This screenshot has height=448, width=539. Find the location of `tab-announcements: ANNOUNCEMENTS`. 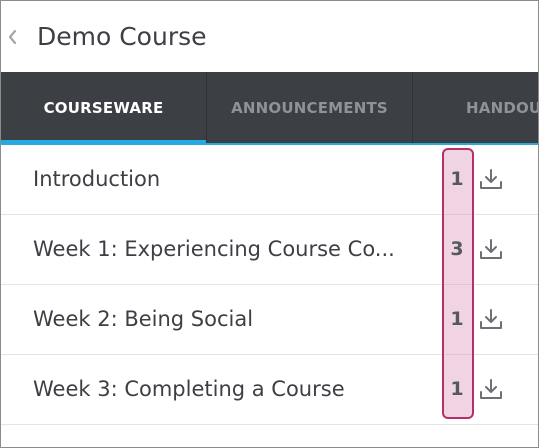

tab-announcements: ANNOUNCEMENTS is located at coordinates (309, 108).